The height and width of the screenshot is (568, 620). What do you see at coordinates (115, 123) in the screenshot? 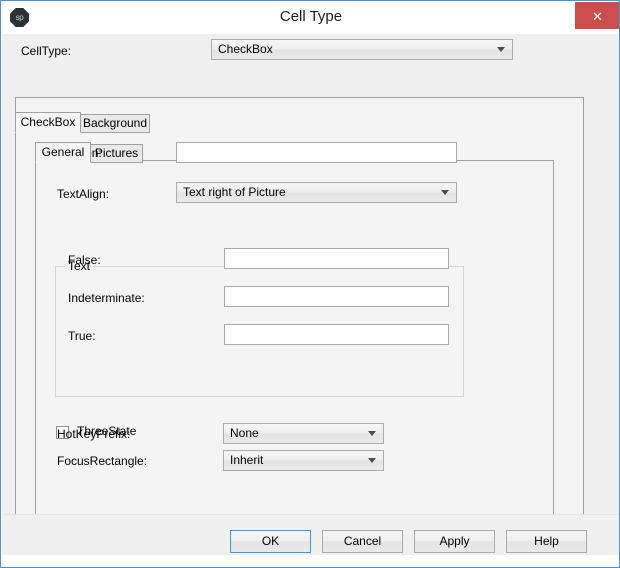
I see `tab-background: Background` at bounding box center [115, 123].